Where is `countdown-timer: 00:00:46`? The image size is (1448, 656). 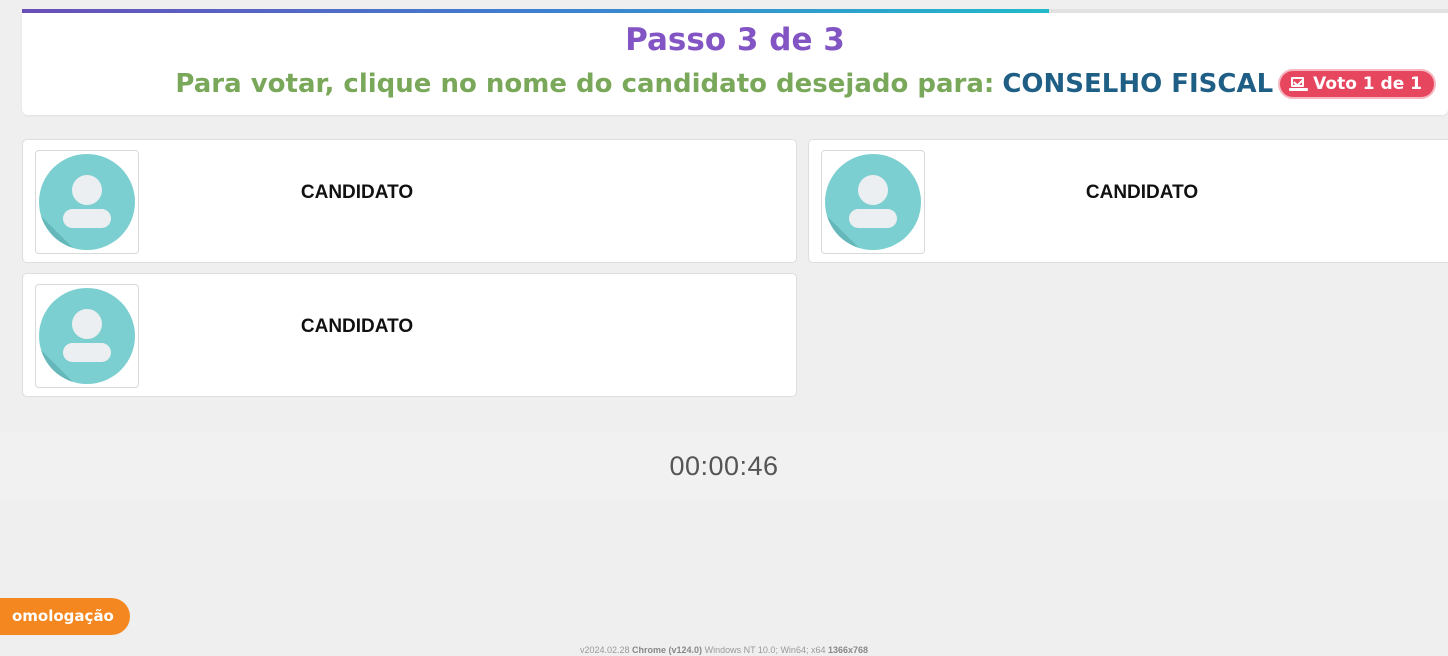
countdown-timer: 00:00:46 is located at coordinates (724, 466).